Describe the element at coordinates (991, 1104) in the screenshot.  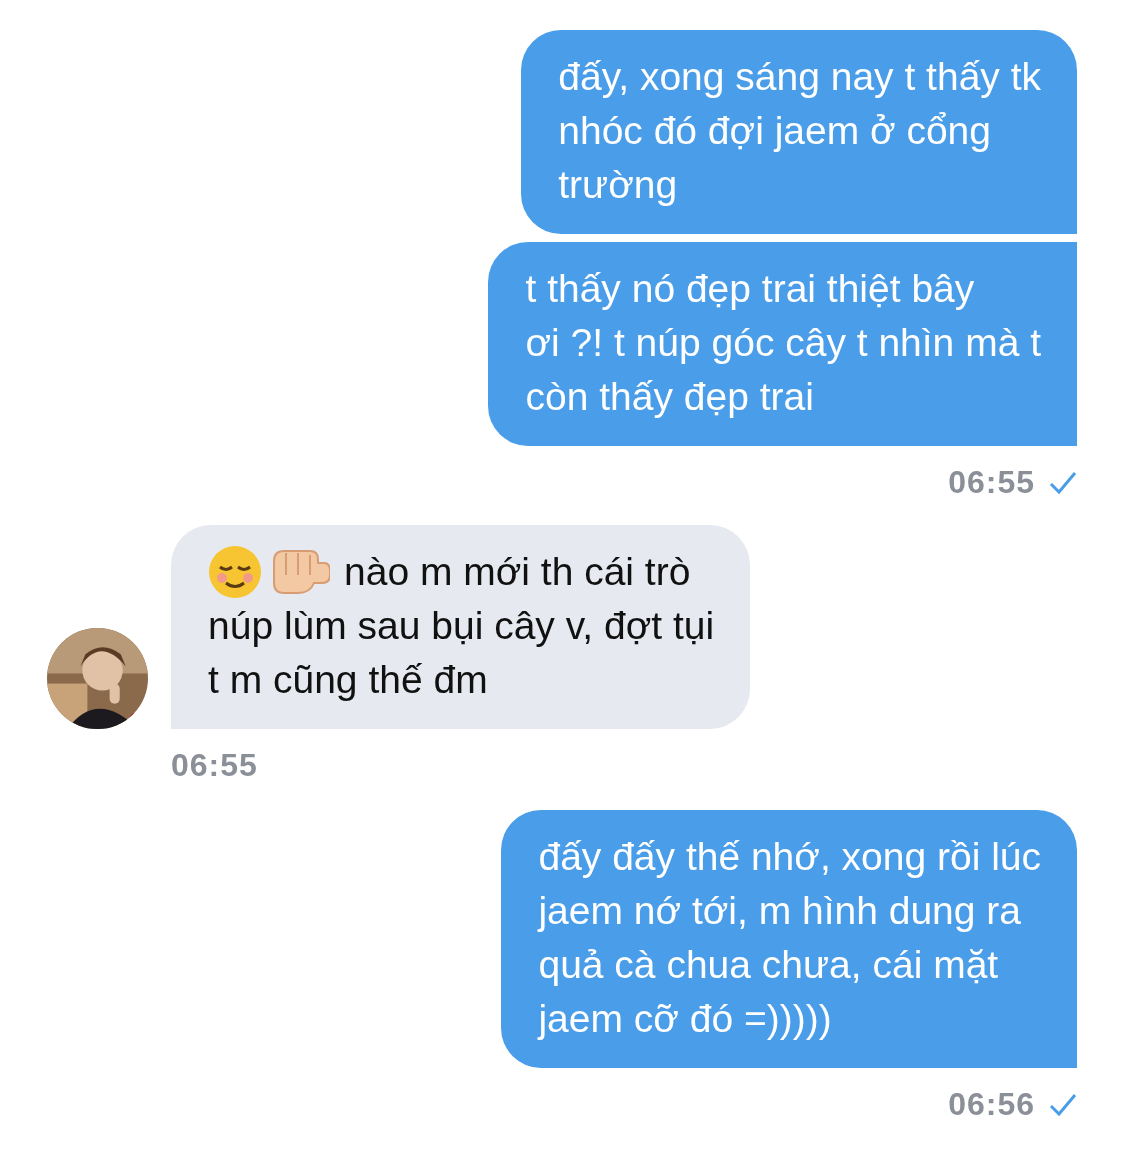
I see `message-time: 06:56` at that location.